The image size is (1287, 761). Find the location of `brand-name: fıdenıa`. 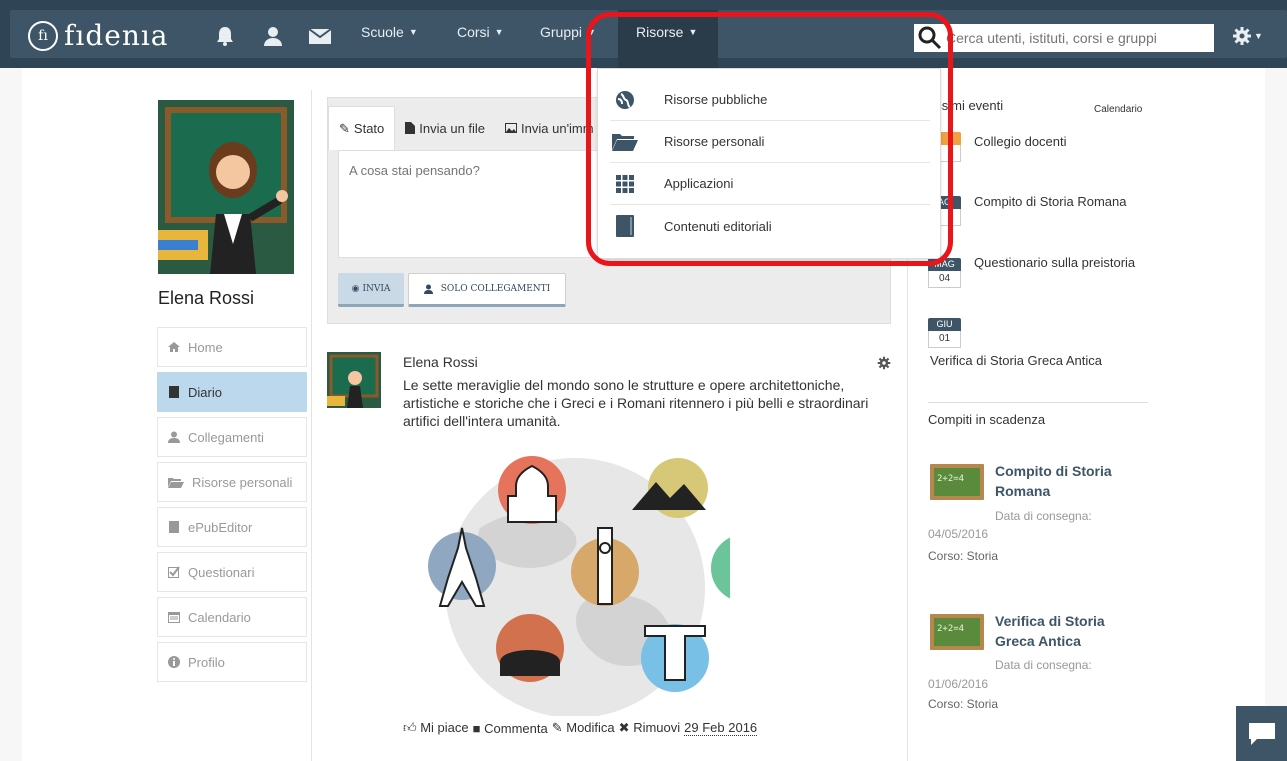

brand-name: fıdenıa is located at coordinates (116, 35).